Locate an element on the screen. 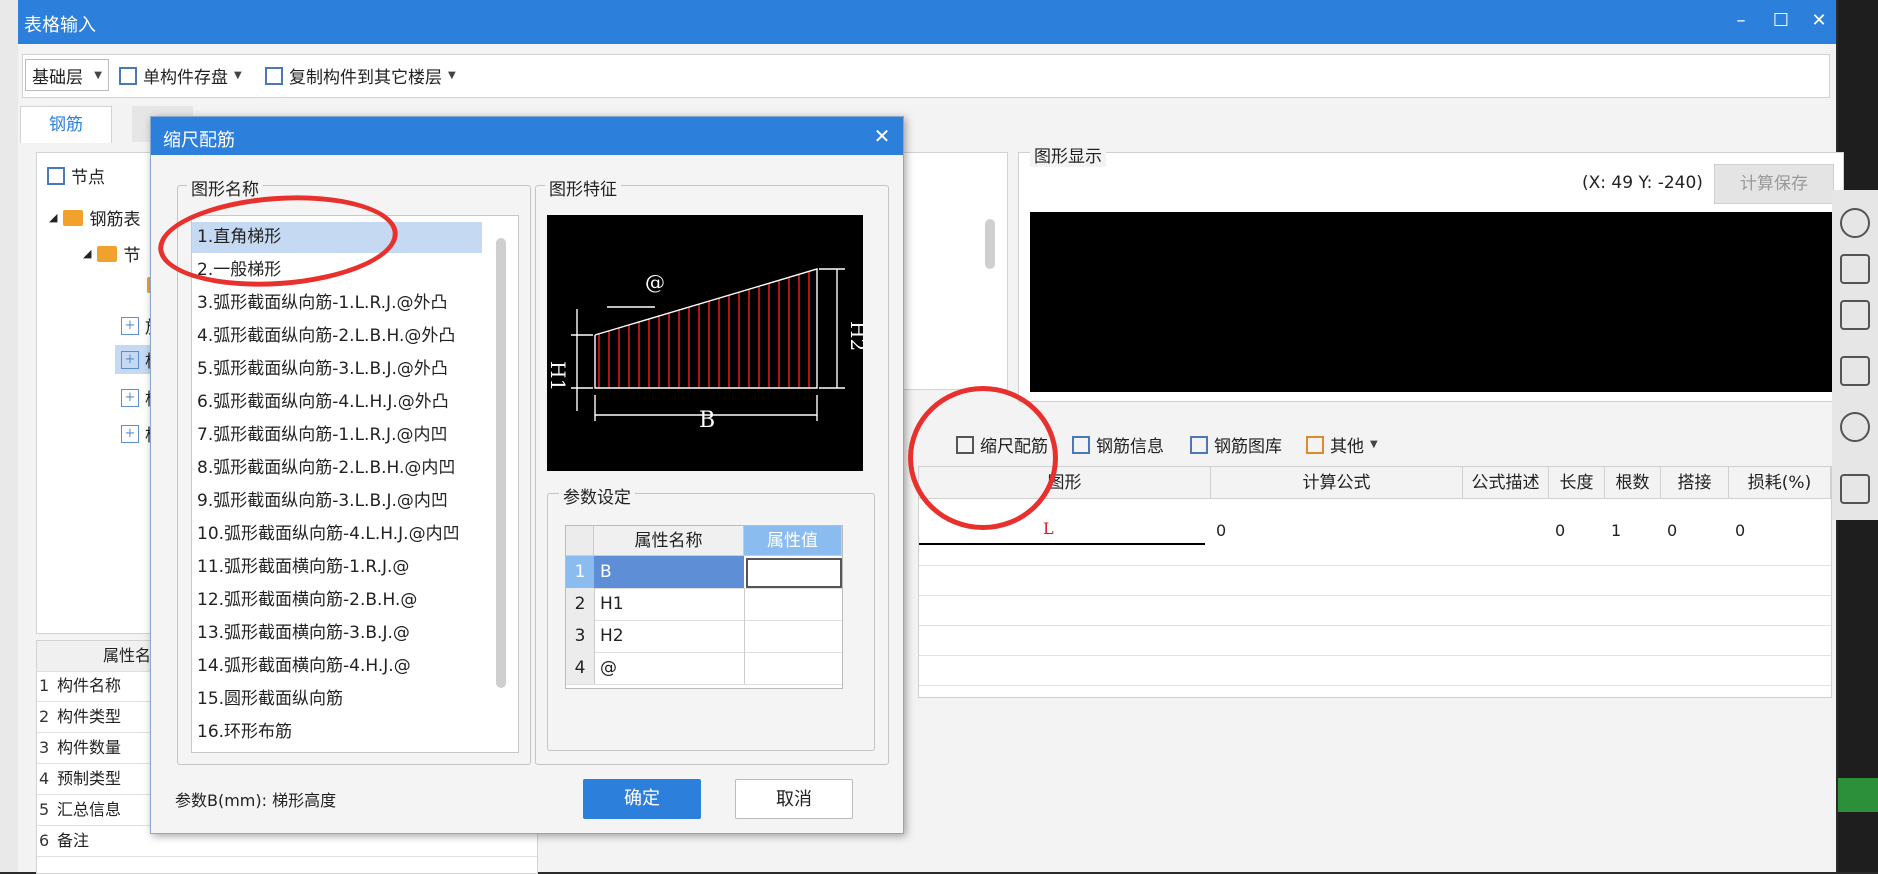 The width and height of the screenshot is (1878, 874). list-item: 9.弧形截面纵向筋-3.L.B.J.@内凹 is located at coordinates (337, 501).